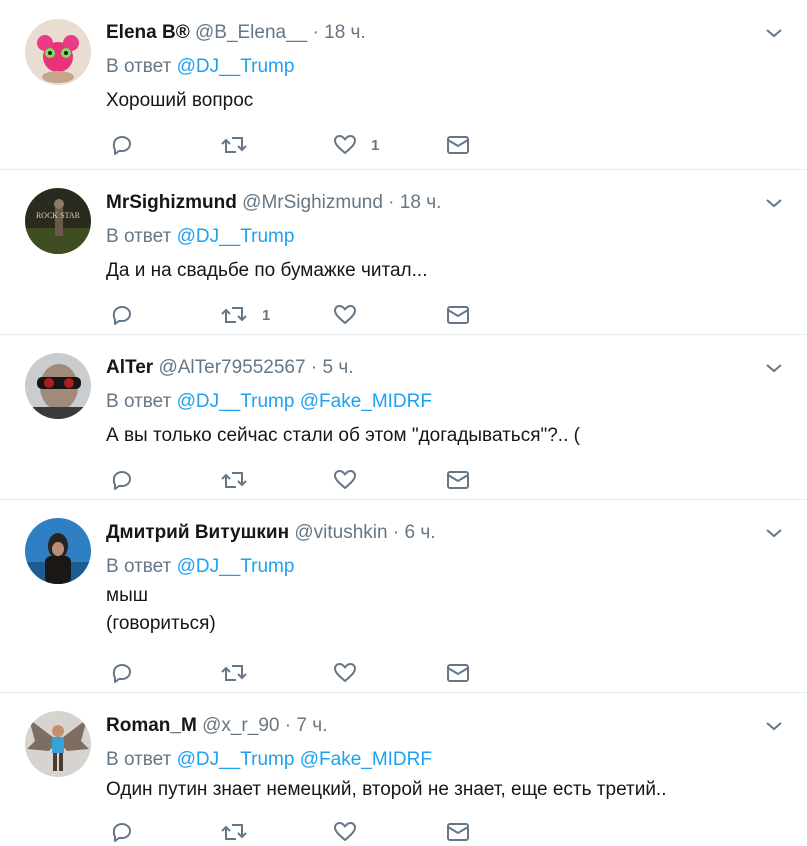 This screenshot has height=846, width=807. What do you see at coordinates (151, 725) in the screenshot?
I see `display-name: Roman_M` at bounding box center [151, 725].